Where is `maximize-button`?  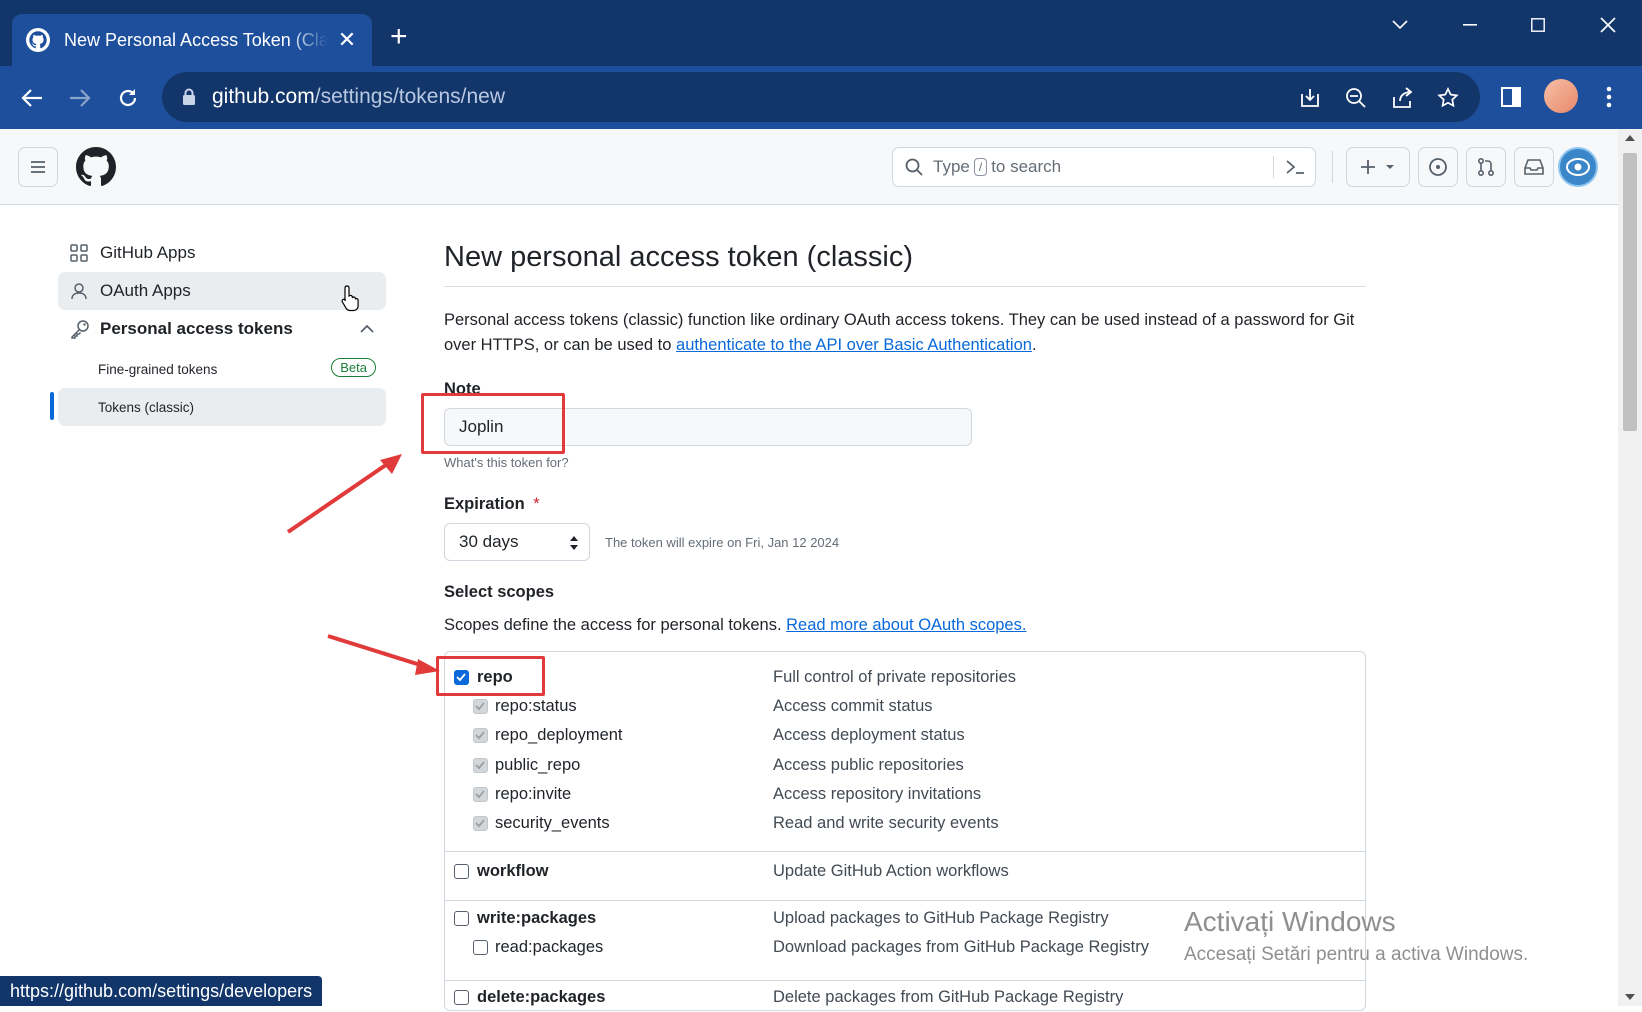
maximize-button is located at coordinates (1538, 25).